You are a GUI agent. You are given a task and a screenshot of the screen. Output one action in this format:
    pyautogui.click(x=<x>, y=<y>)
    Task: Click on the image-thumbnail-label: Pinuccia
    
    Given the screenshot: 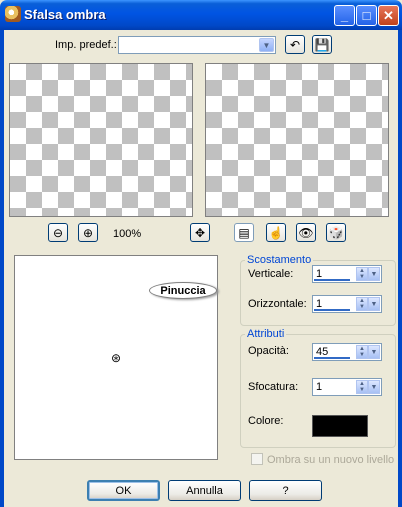 What is the action you would take?
    pyautogui.click(x=183, y=290)
    